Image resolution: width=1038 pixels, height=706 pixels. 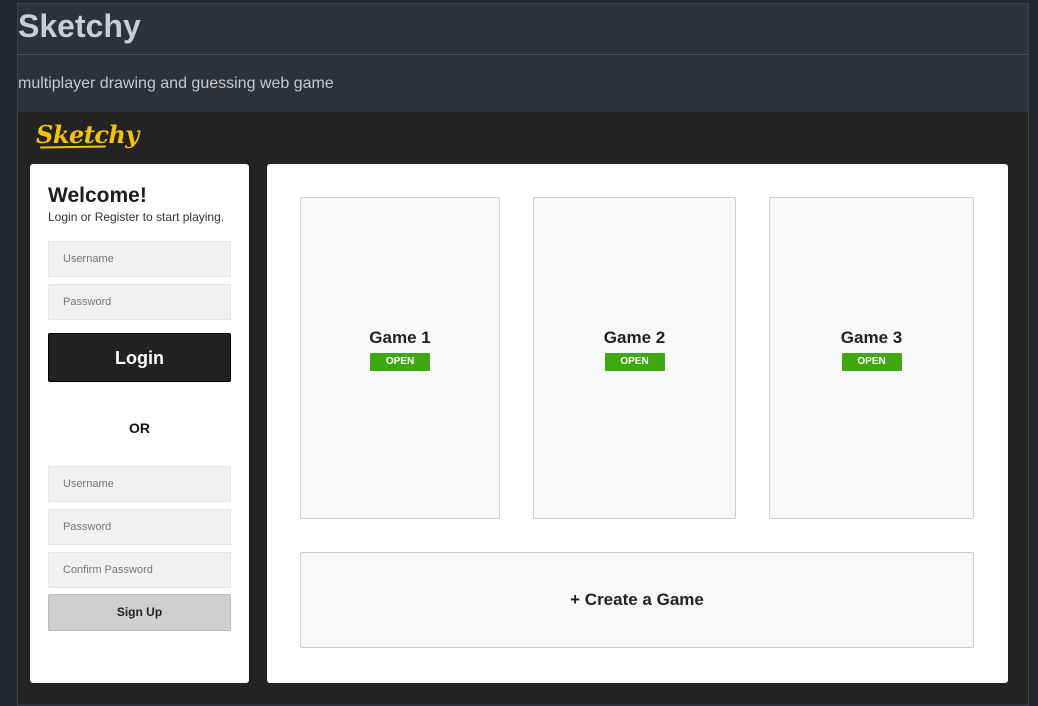 I want to click on or-divider: OR, so click(x=139, y=428).